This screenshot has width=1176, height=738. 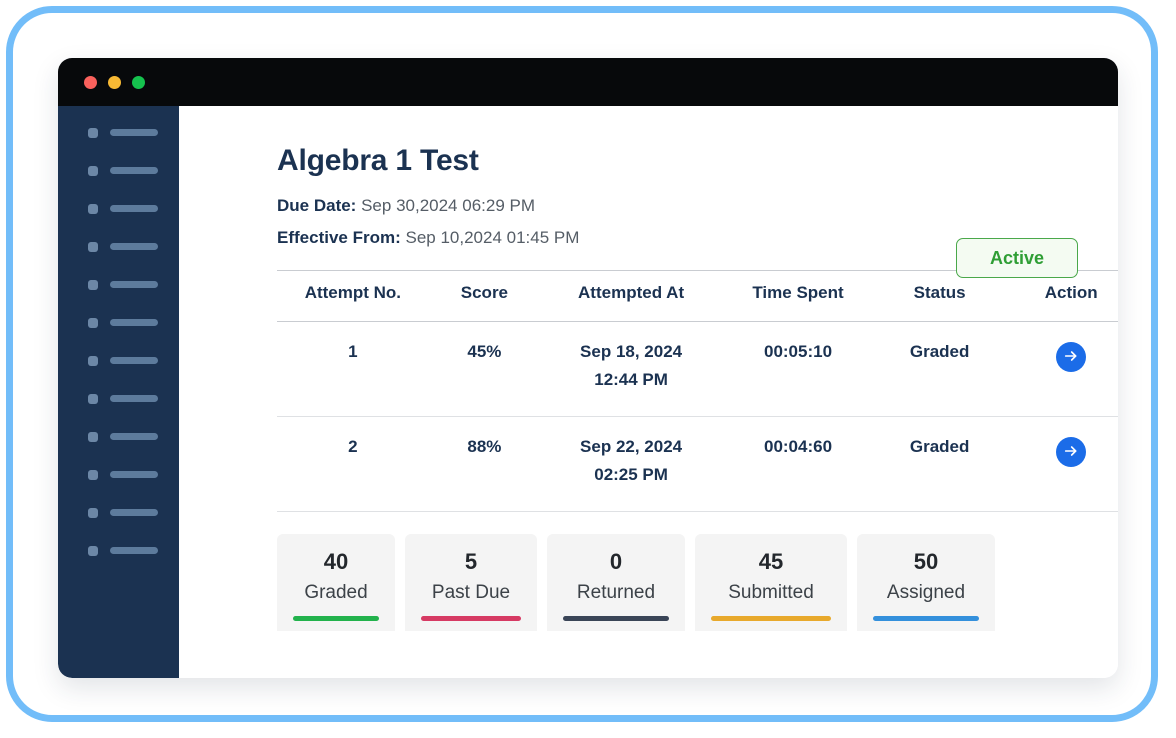 I want to click on column-header-score: Score, so click(x=484, y=296).